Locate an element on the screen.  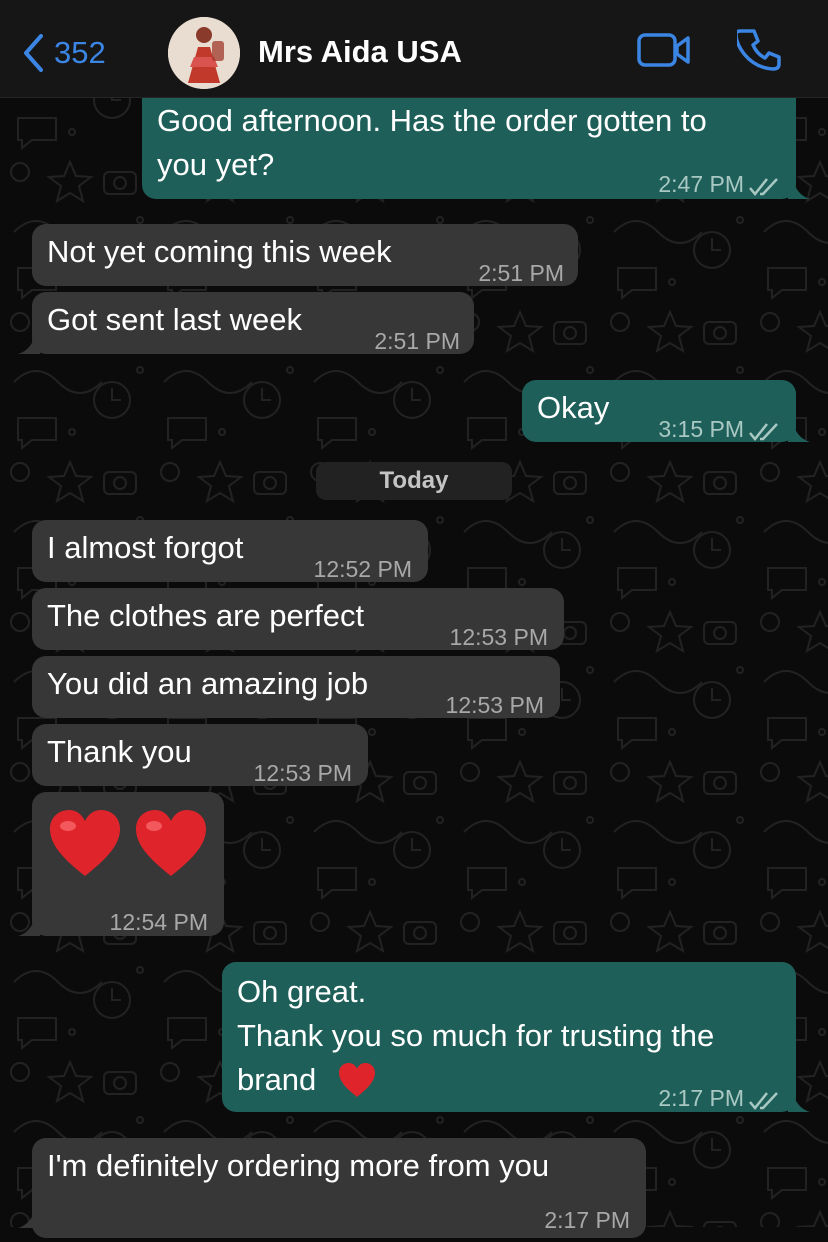
message-bubble-outgoing: Okay 3:15 PM is located at coordinates (666, 411).